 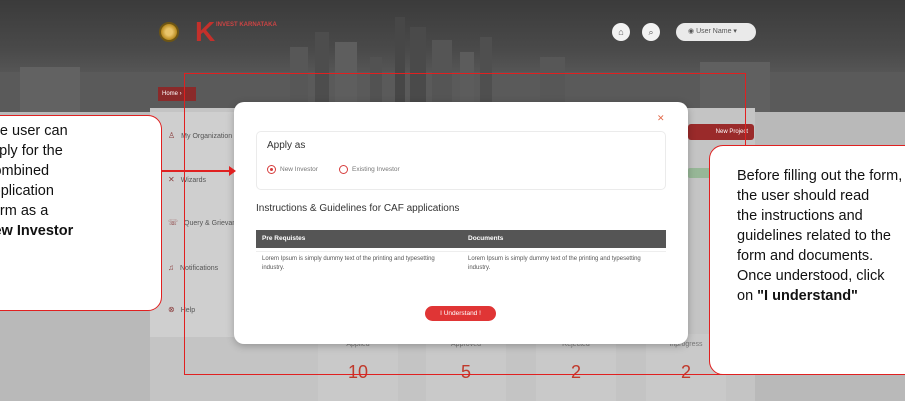 I want to click on breadcrumb-home-label: Home, so click(x=170, y=94).